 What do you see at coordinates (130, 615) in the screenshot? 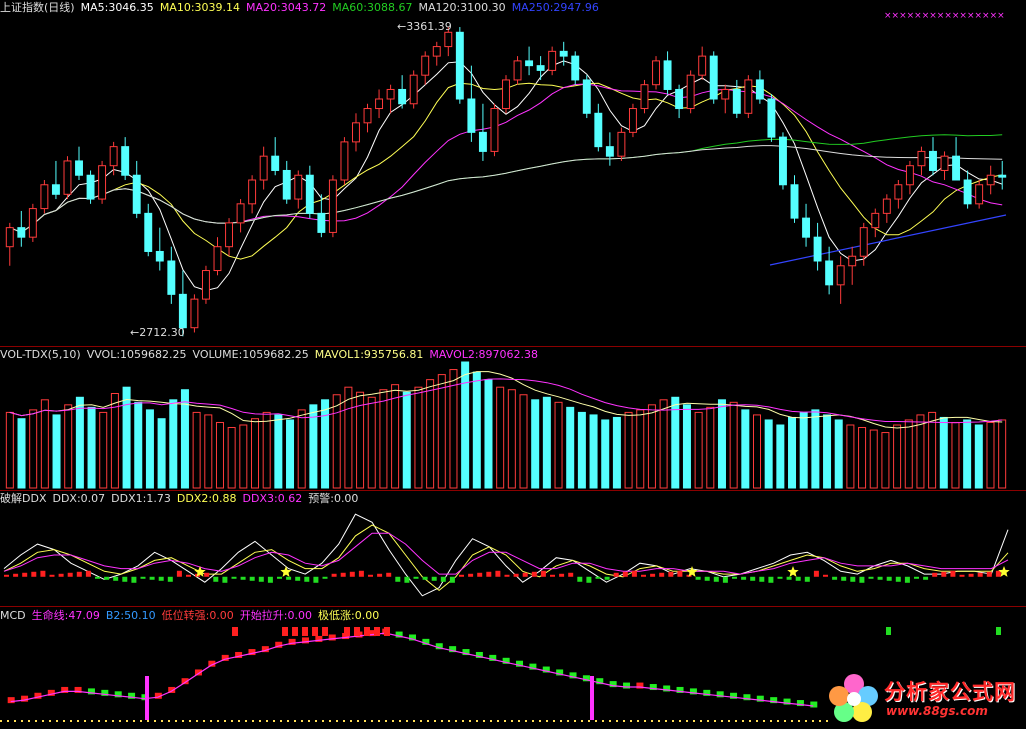
I see `mcd-header-item-2: B2:50.10` at bounding box center [130, 615].